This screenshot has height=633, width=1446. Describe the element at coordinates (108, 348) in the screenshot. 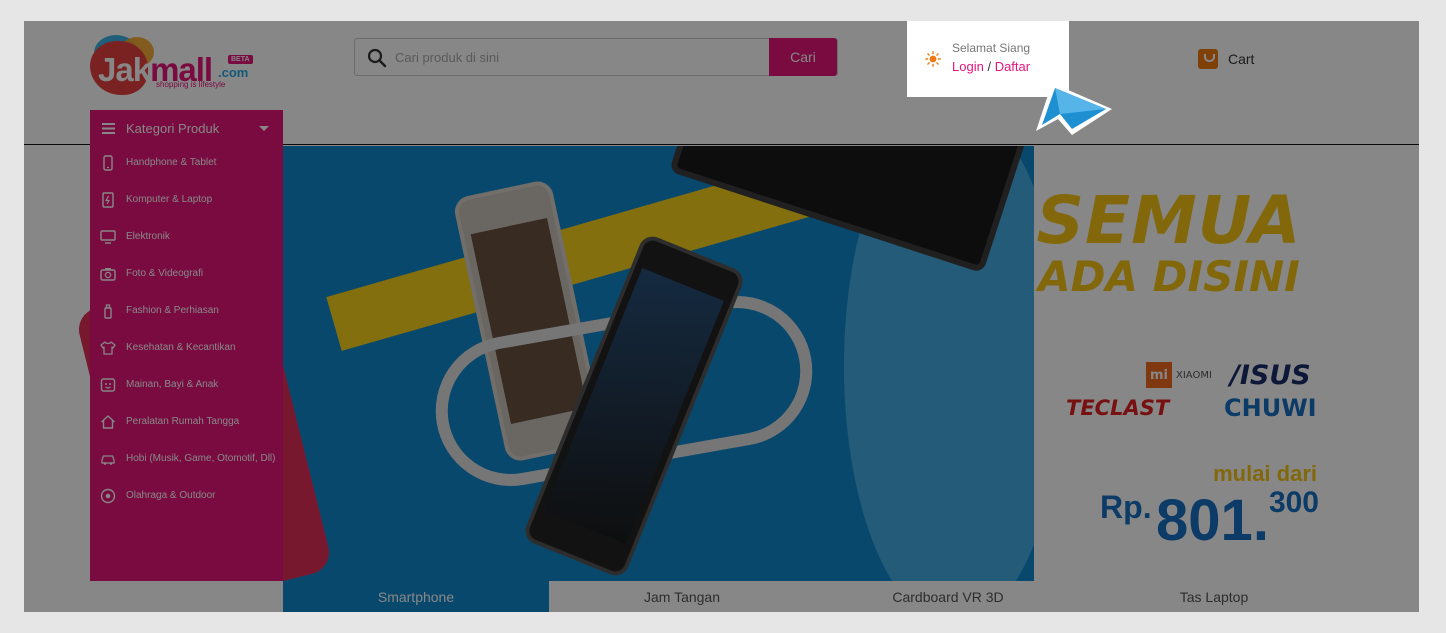

I see `shirt-icon` at that location.